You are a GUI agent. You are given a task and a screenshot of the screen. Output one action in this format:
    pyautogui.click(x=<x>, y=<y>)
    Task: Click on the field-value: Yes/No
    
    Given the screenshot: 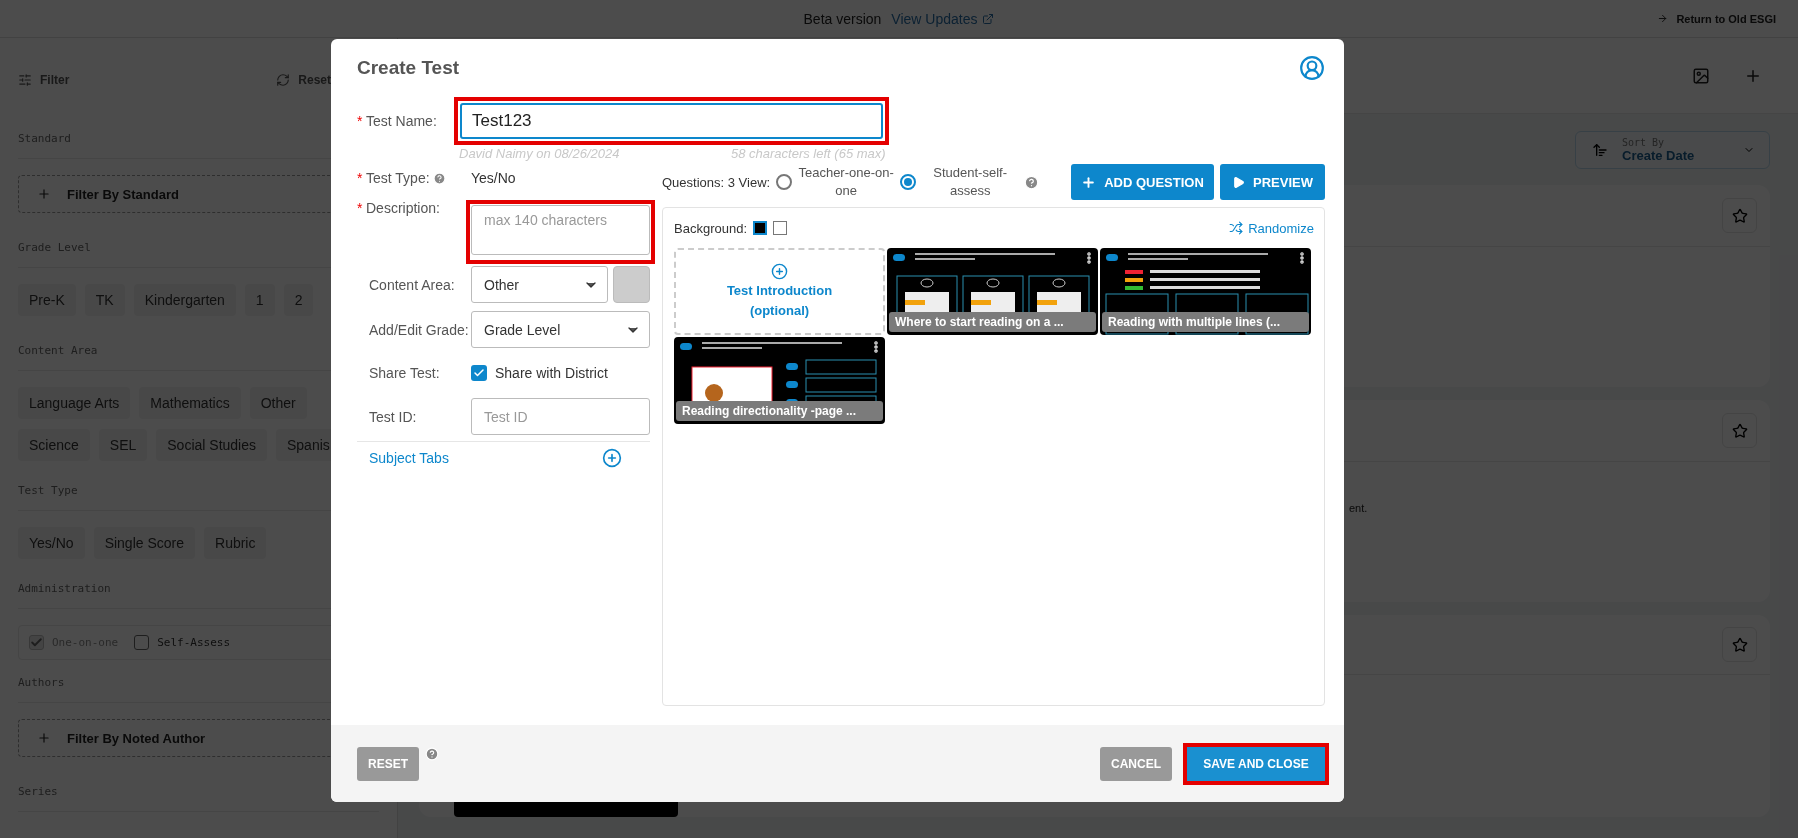 What is the action you would take?
    pyautogui.click(x=493, y=178)
    